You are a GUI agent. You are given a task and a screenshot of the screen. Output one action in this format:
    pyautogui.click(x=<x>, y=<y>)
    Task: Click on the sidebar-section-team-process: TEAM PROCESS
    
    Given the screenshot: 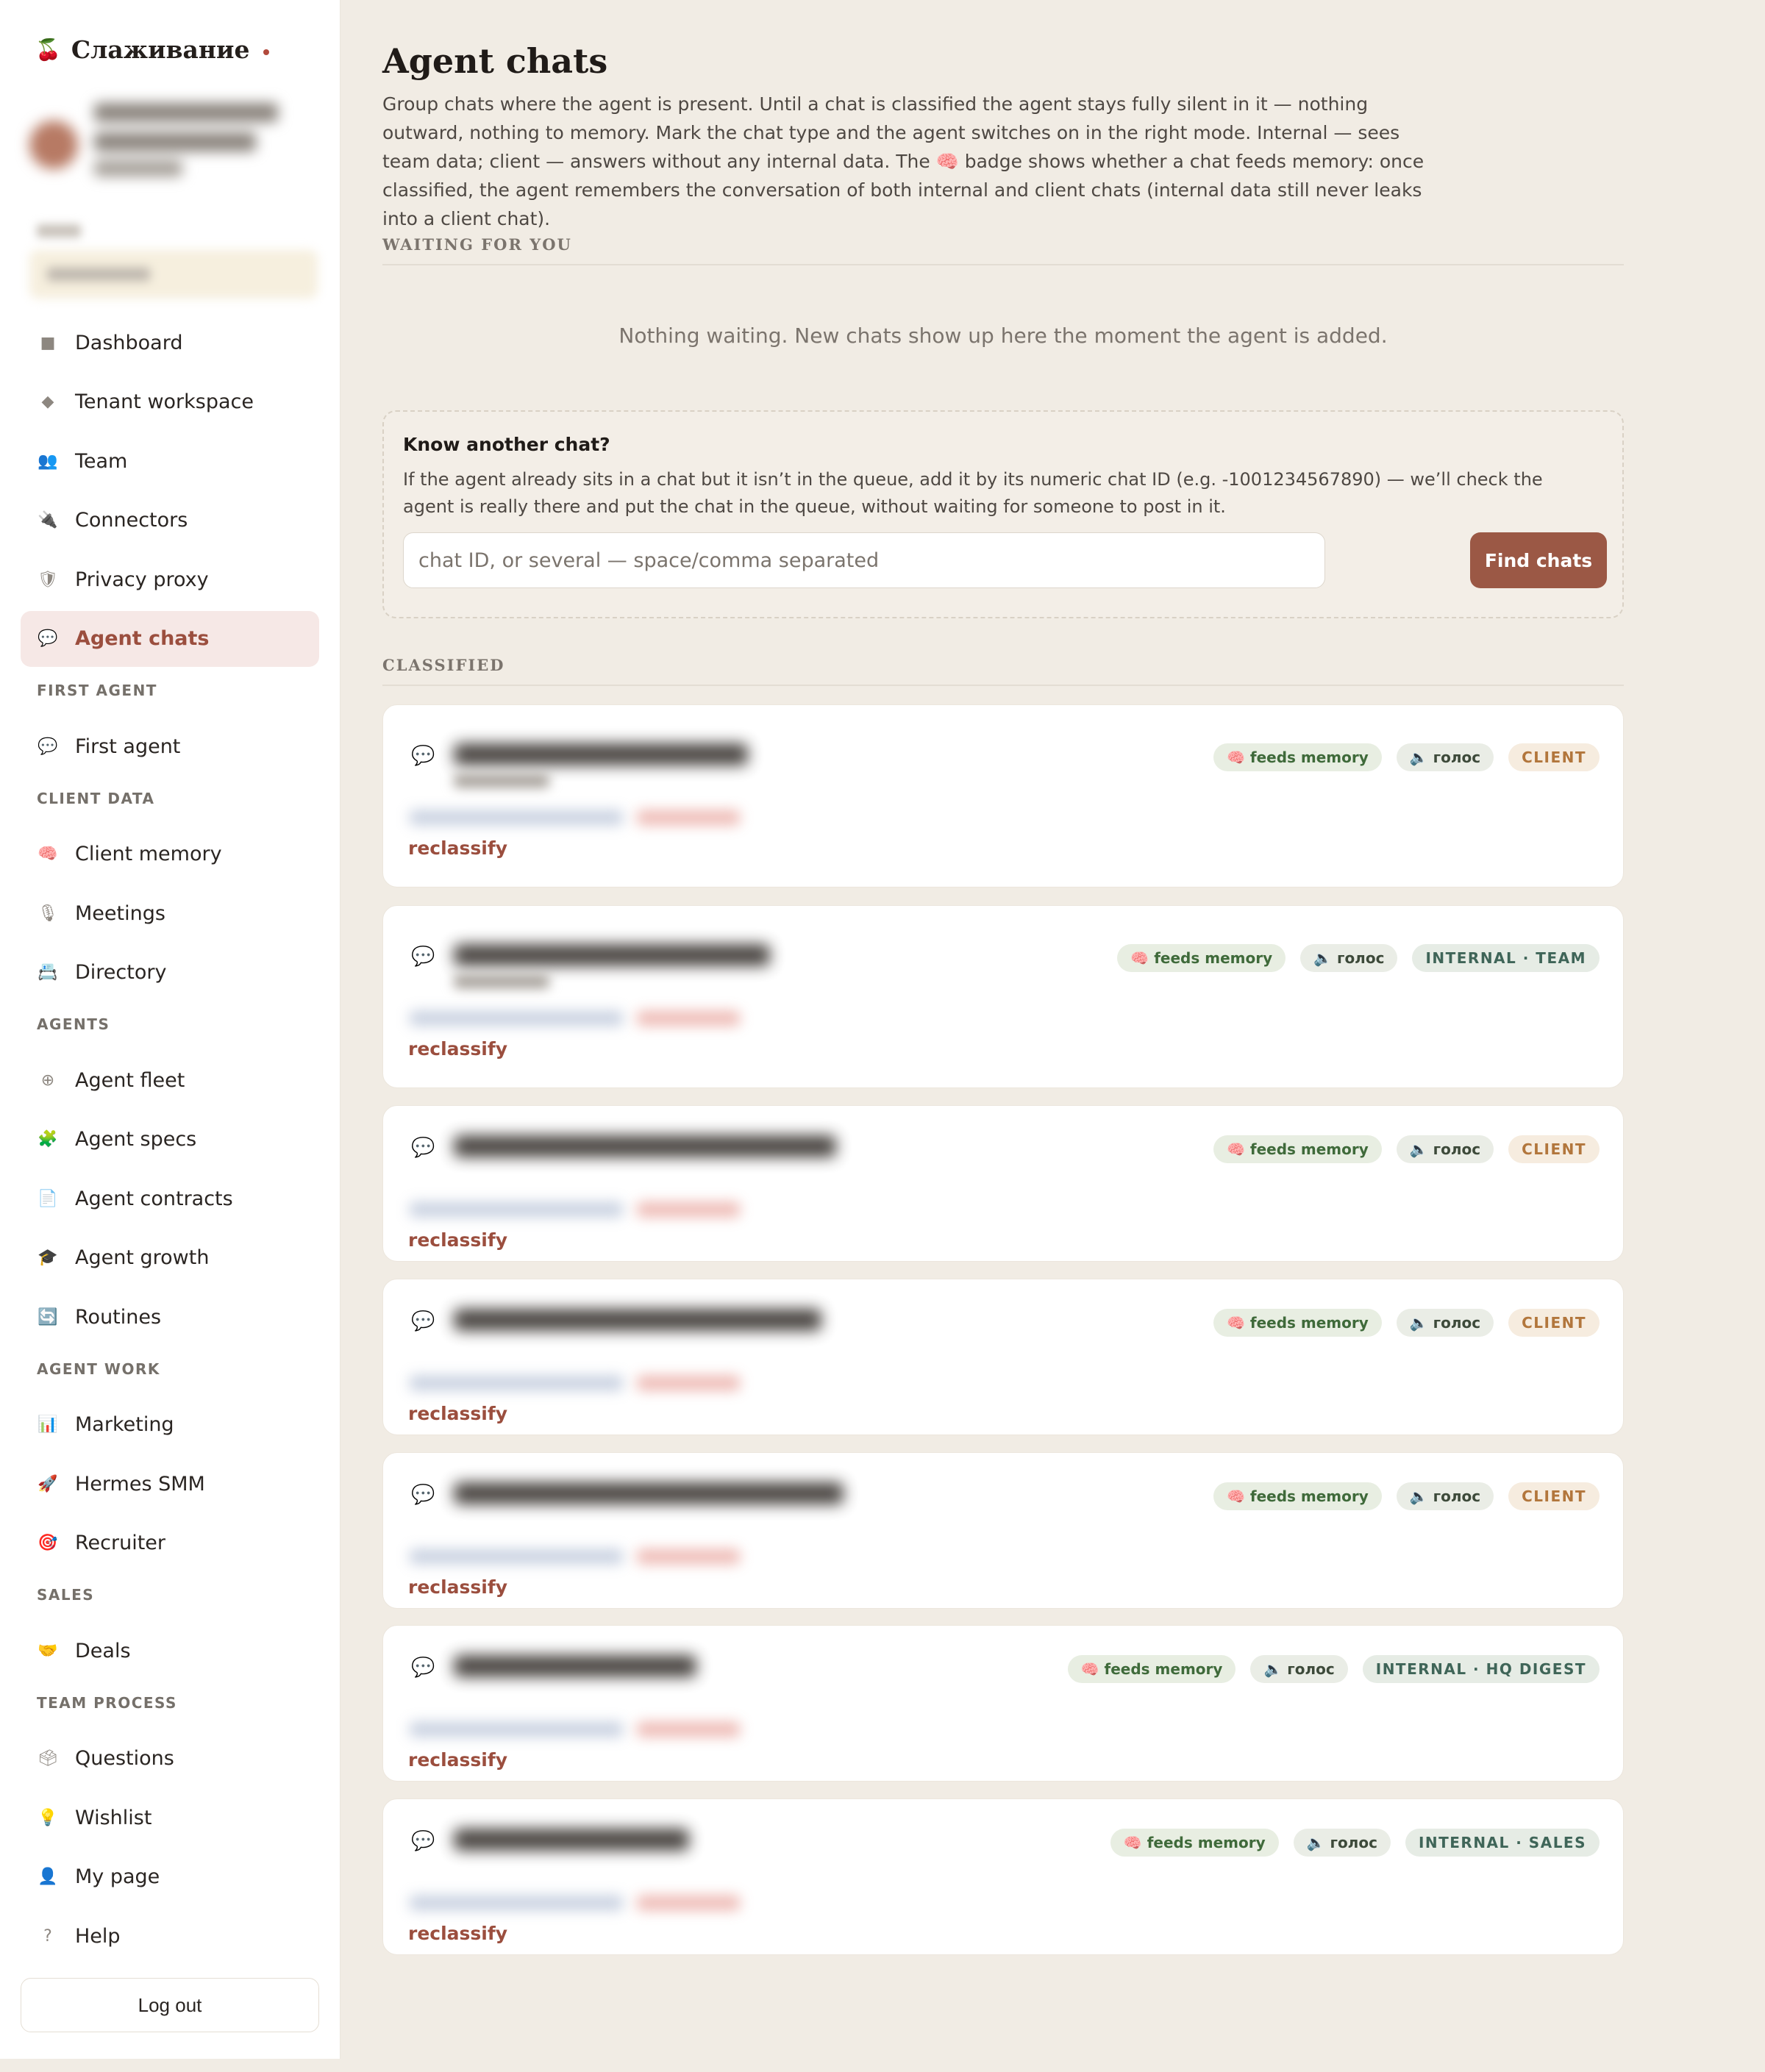 What is the action you would take?
    pyautogui.click(x=107, y=1702)
    